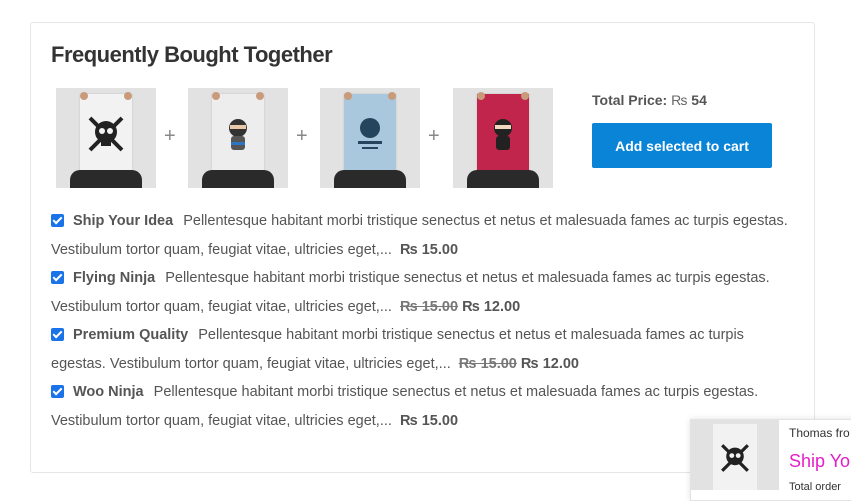  What do you see at coordinates (682, 145) in the screenshot?
I see `add-selected-to-cart-button: Add selected to cart` at bounding box center [682, 145].